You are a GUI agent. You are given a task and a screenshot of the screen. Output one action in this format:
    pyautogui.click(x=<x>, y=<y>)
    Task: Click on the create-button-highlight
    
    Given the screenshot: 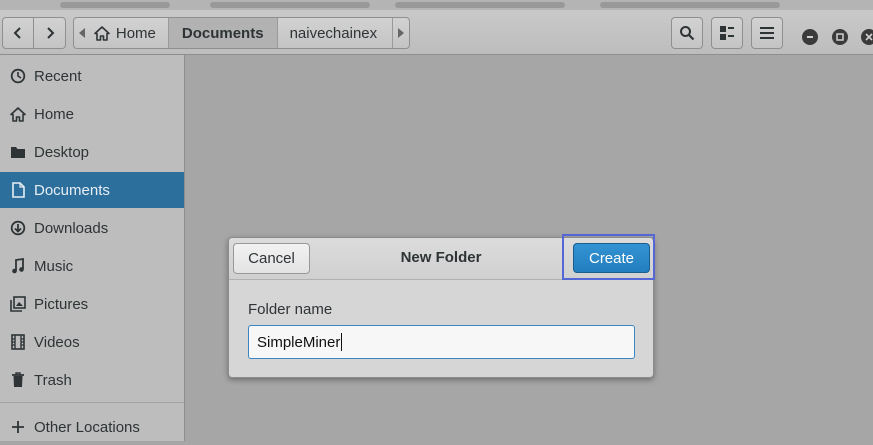 What is the action you would take?
    pyautogui.click(x=608, y=257)
    